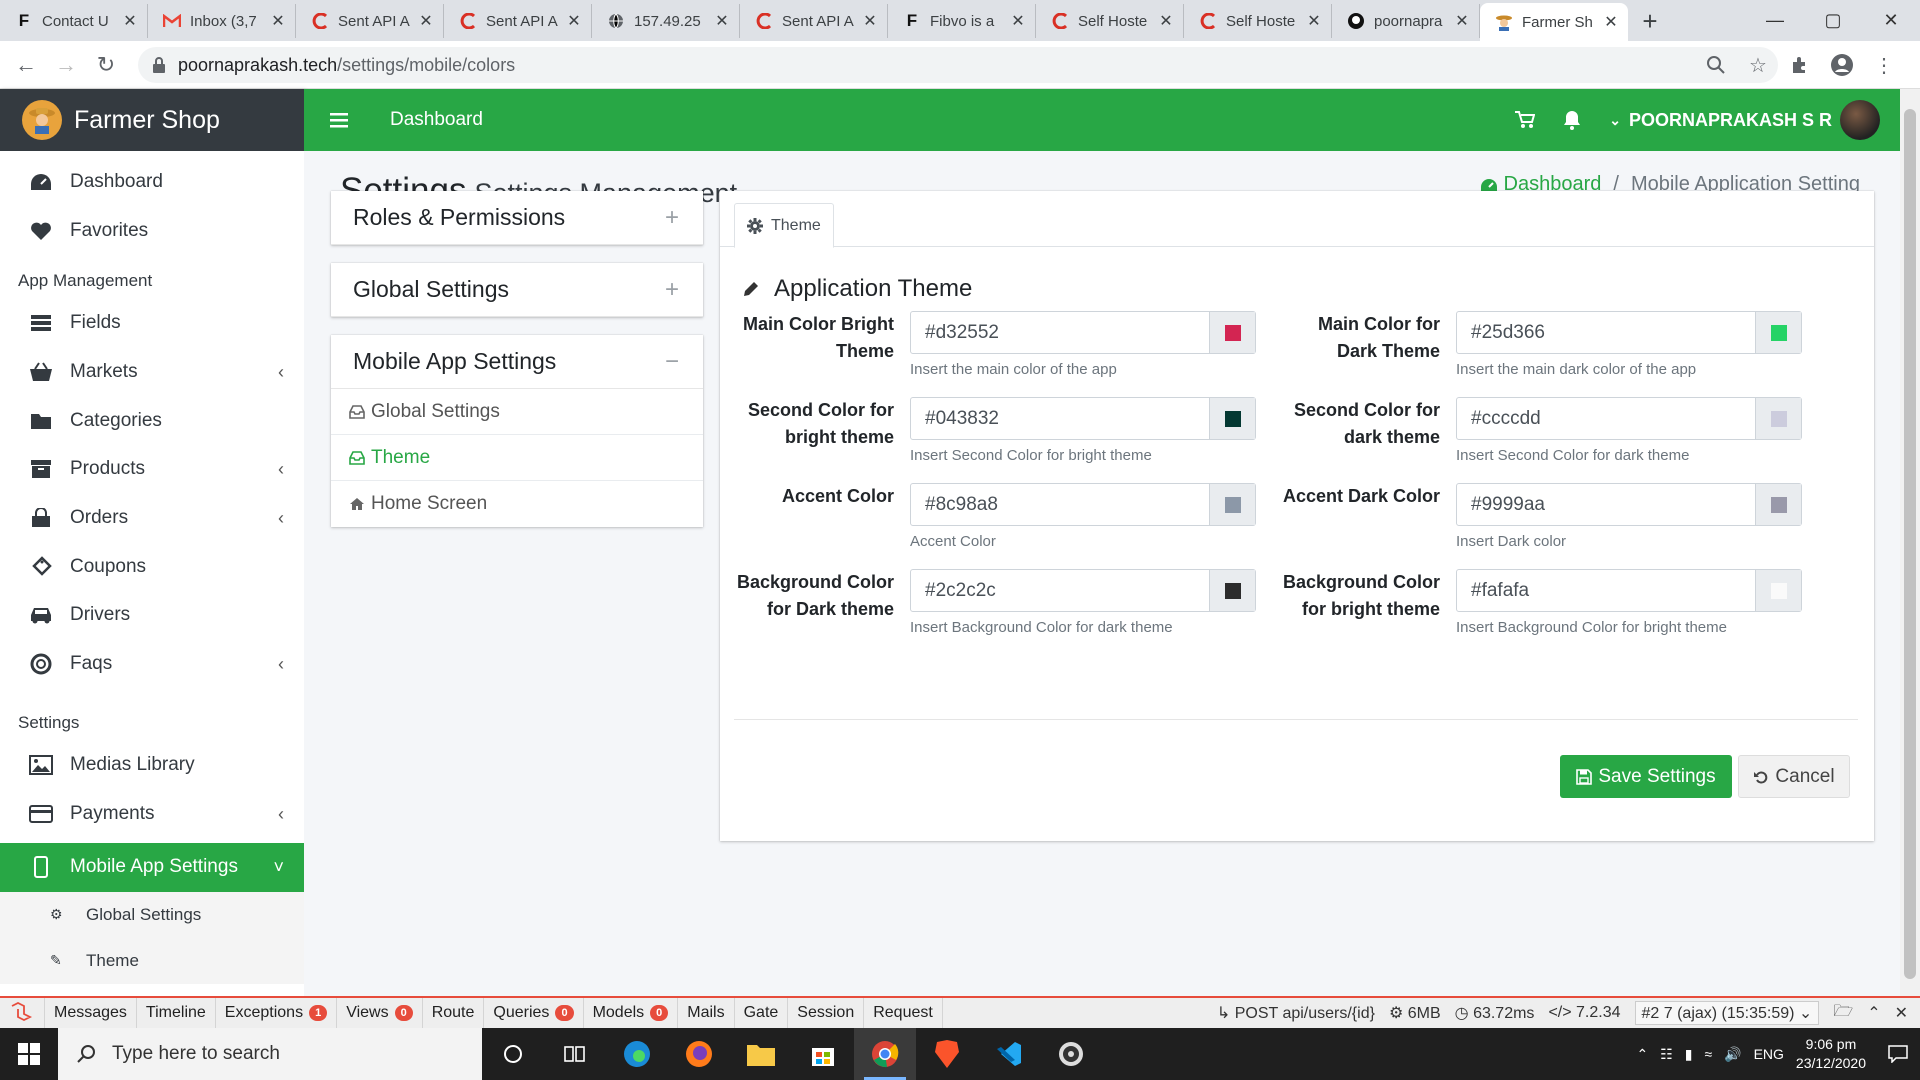 The width and height of the screenshot is (1920, 1080). What do you see at coordinates (152, 323) in the screenshot?
I see `sidebar-item-fields: Fields` at bounding box center [152, 323].